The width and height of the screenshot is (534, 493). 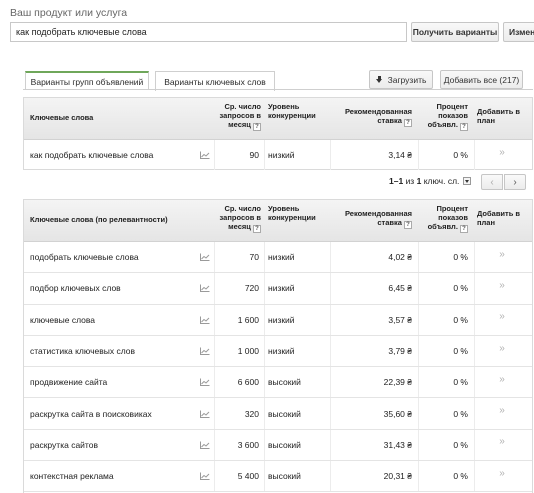 I want to click on header-impressions: Процент показов объявл. ?, so click(x=446, y=218).